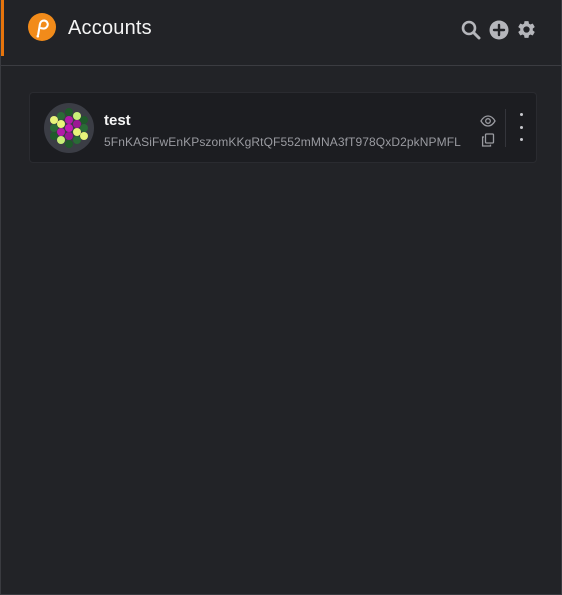 The image size is (562, 595). Describe the element at coordinates (521, 127) in the screenshot. I see `account-menu-button` at that location.